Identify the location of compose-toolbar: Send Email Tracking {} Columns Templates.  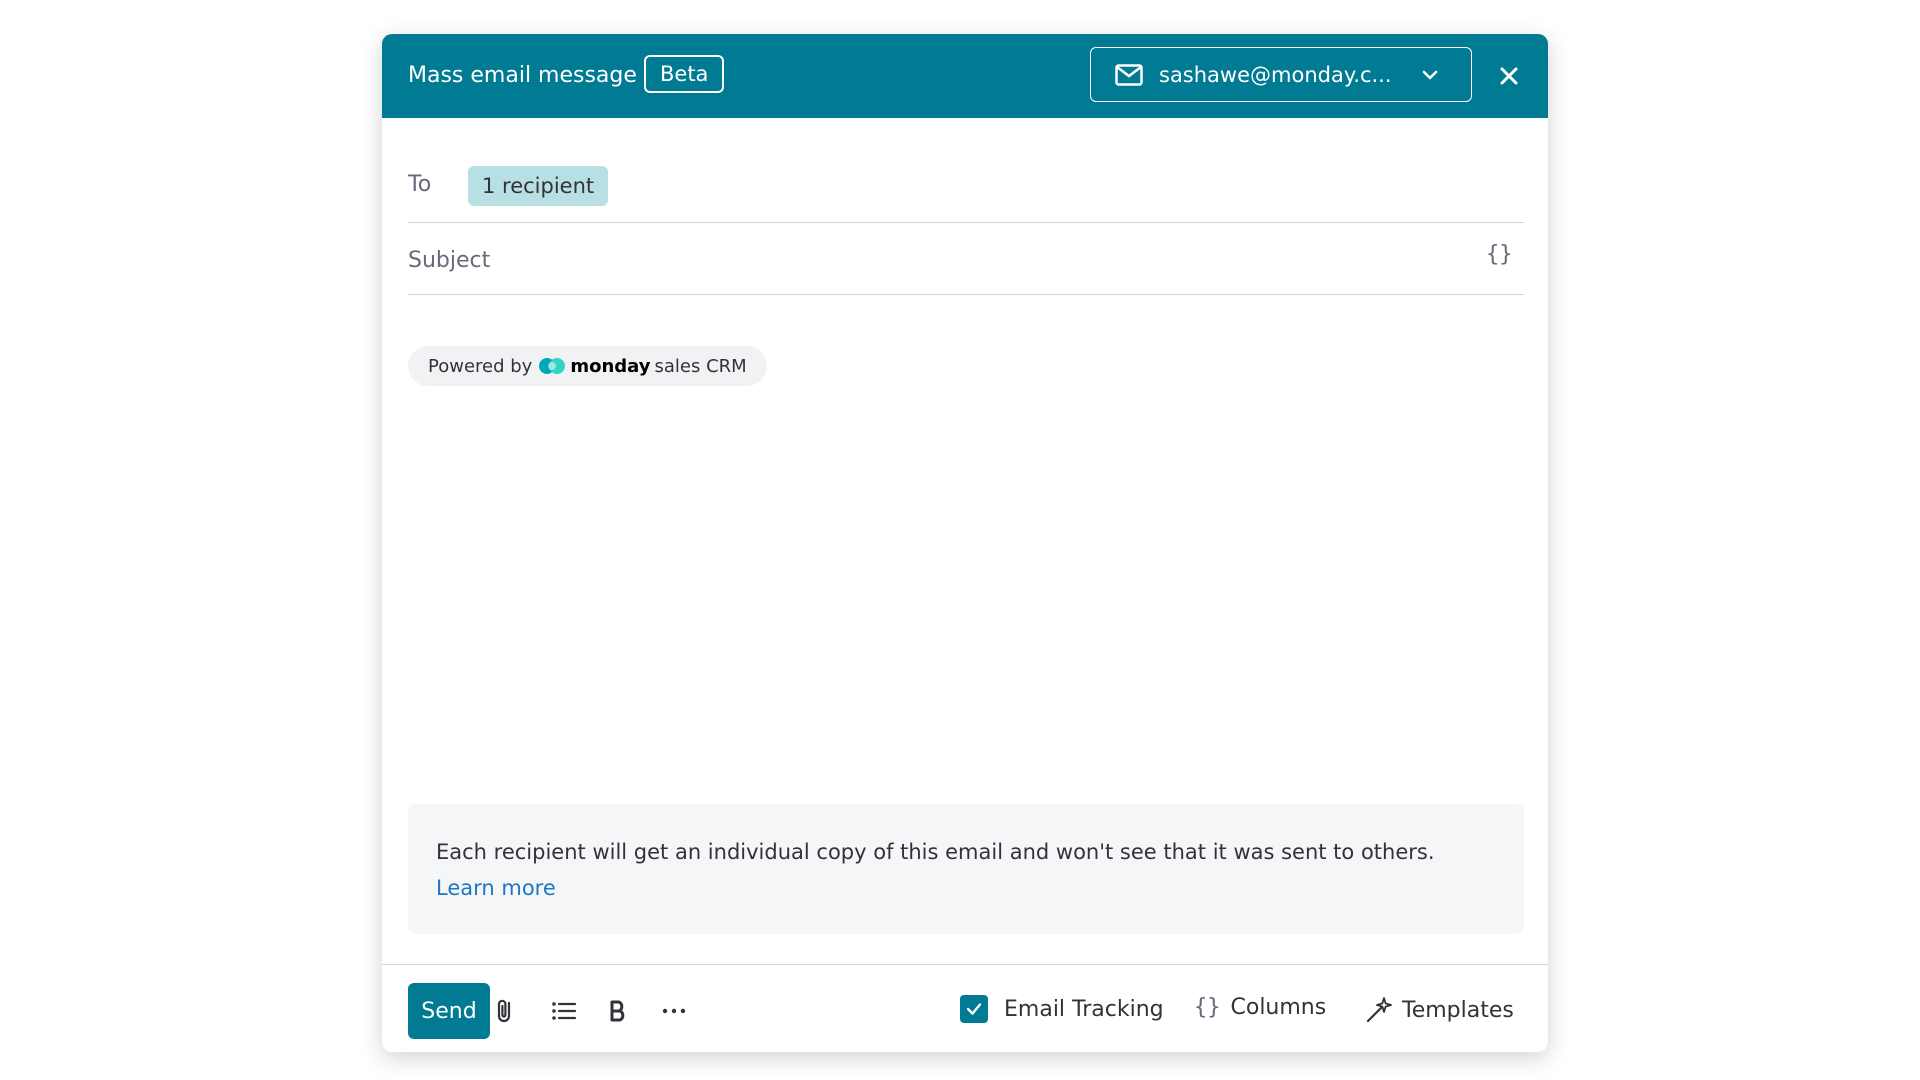
(965, 1008).